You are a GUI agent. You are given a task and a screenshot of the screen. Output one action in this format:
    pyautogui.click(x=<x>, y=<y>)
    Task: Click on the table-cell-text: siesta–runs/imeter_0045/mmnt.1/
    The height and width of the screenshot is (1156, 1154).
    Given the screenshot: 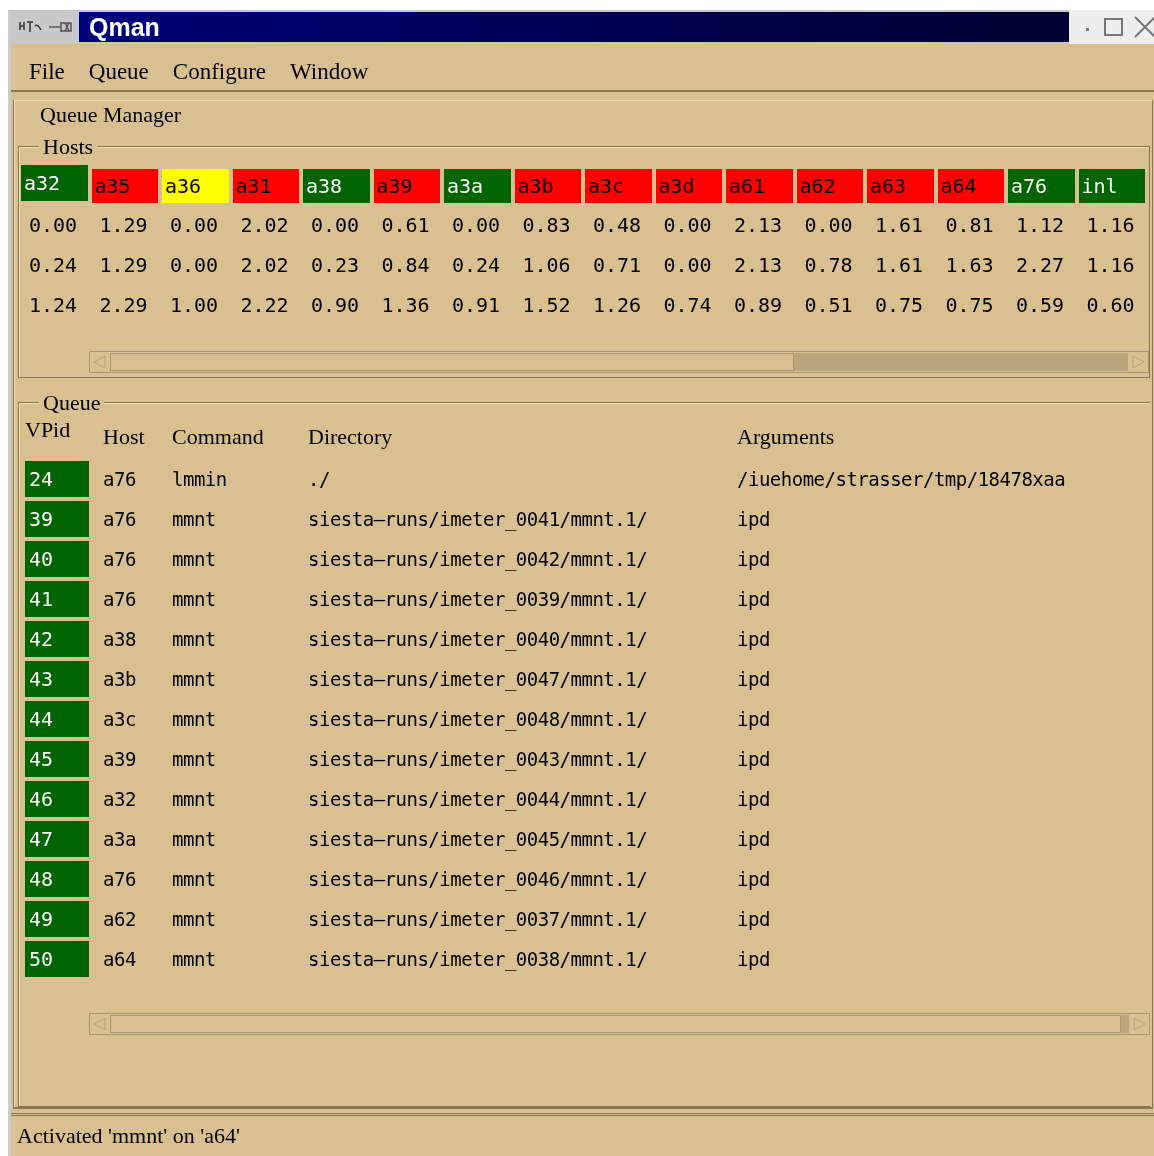 What is the action you would take?
    pyautogui.click(x=478, y=840)
    